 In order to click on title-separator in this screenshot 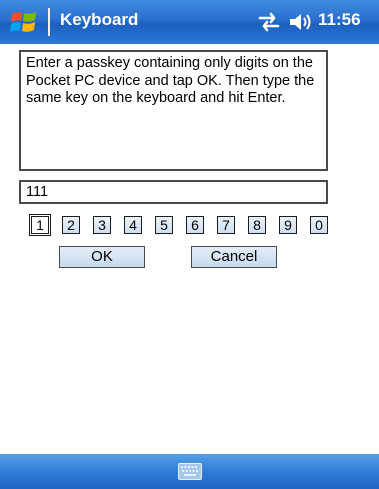, I will do `click(49, 22)`.